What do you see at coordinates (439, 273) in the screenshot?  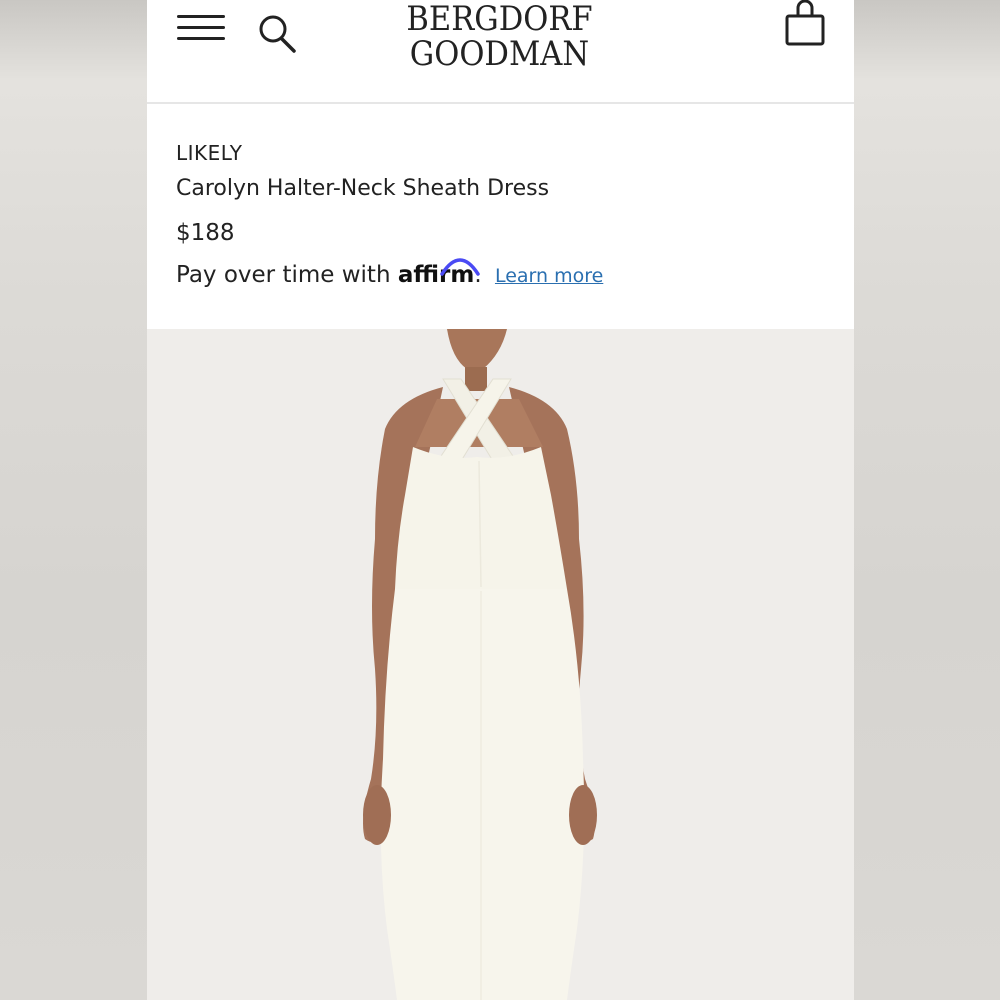 I see `affirm-logo: affirm` at bounding box center [439, 273].